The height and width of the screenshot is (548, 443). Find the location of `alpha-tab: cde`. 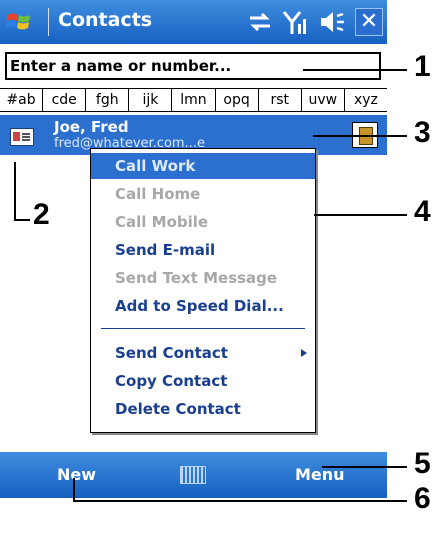

alpha-tab: cde is located at coordinates (65, 100).